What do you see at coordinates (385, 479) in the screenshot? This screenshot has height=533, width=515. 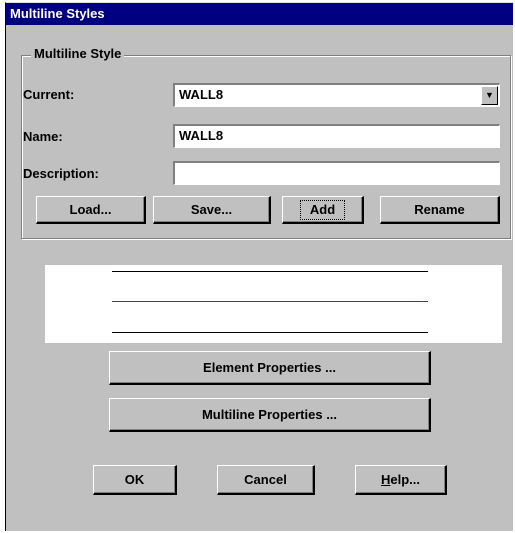 I see `help-mnemonic: H` at bounding box center [385, 479].